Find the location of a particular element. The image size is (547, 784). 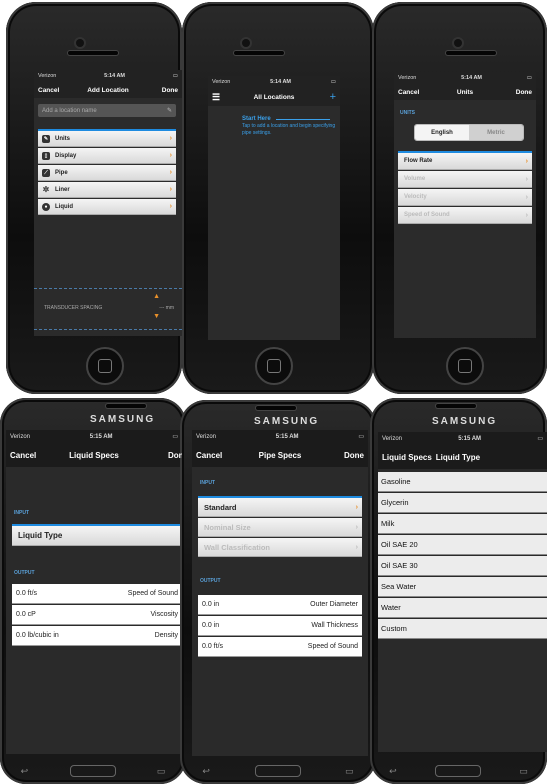

liquid-option: Sea Water is located at coordinates (462, 587).